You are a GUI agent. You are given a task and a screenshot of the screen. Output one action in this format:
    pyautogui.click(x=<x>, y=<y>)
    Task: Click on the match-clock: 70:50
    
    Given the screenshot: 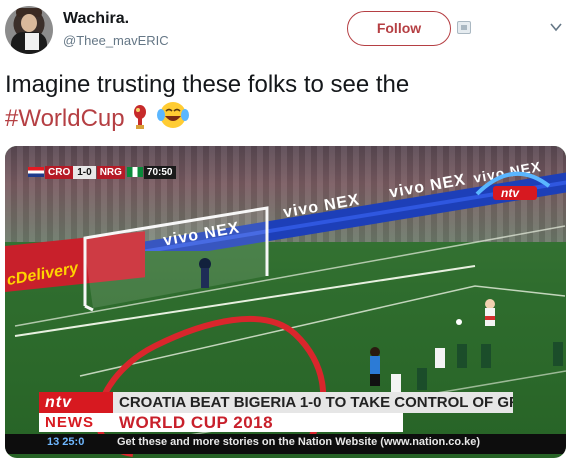 What is the action you would take?
    pyautogui.click(x=159, y=172)
    